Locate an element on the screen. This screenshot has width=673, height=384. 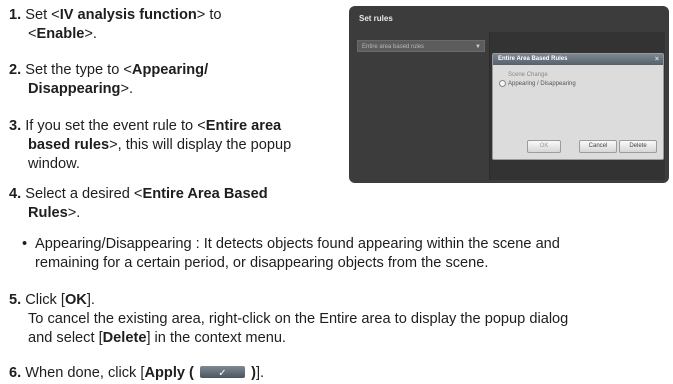
step-bold: Delete is located at coordinates (124, 338).